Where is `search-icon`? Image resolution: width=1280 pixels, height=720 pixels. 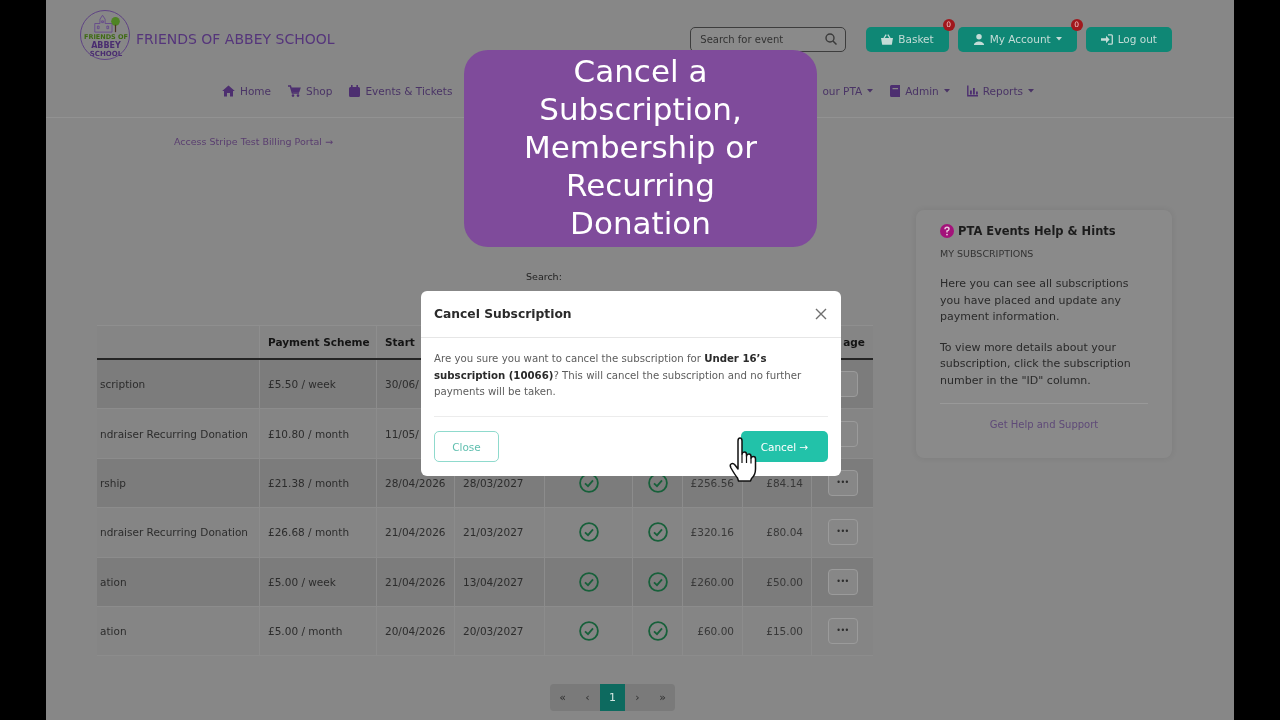 search-icon is located at coordinates (831, 39).